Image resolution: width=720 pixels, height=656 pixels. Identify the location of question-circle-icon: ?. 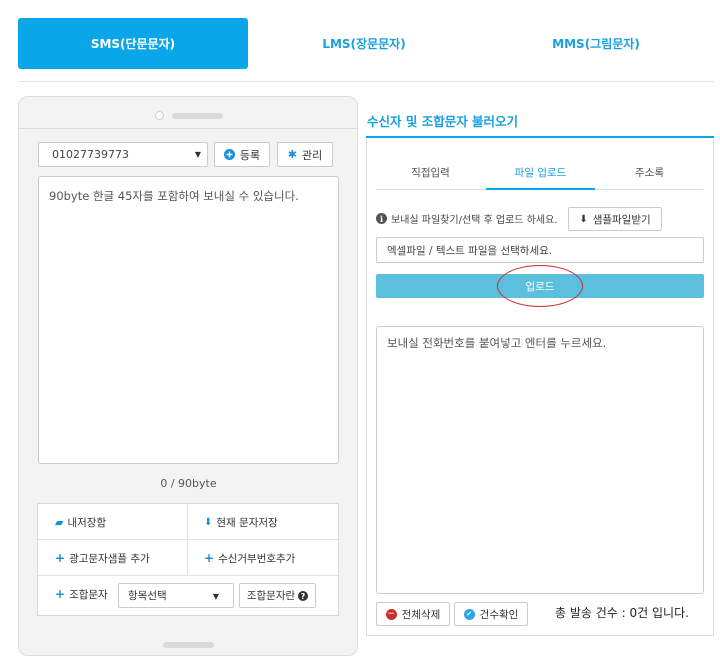
(303, 595).